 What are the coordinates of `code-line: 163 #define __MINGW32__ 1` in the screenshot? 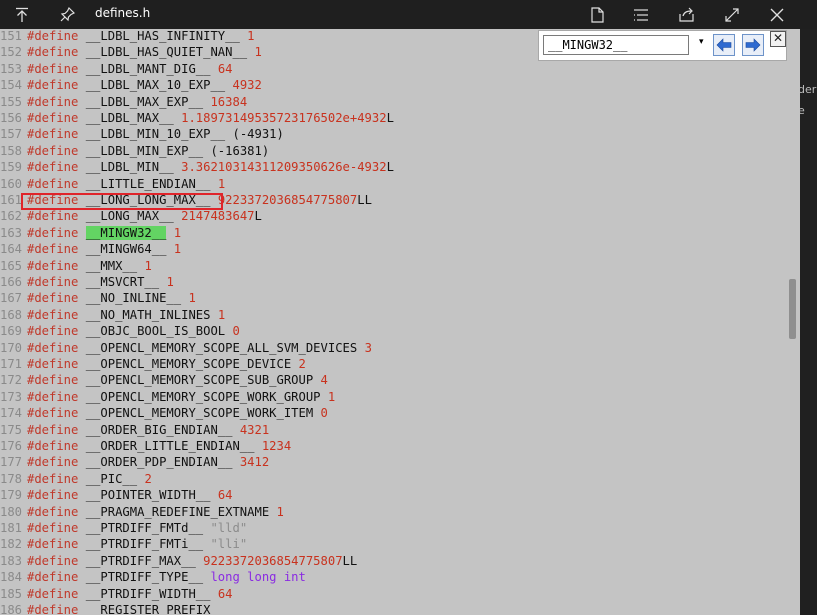 It's located at (90, 233).